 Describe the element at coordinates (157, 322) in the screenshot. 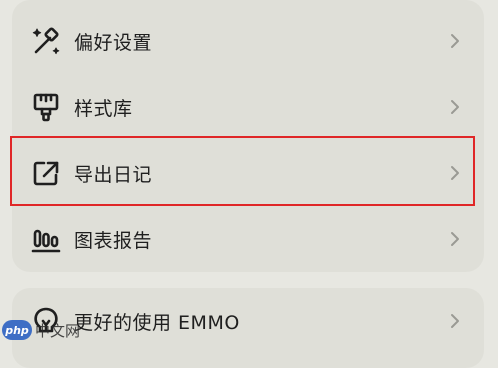

I see `menu-item-label: 更好的使用 EMMO` at that location.